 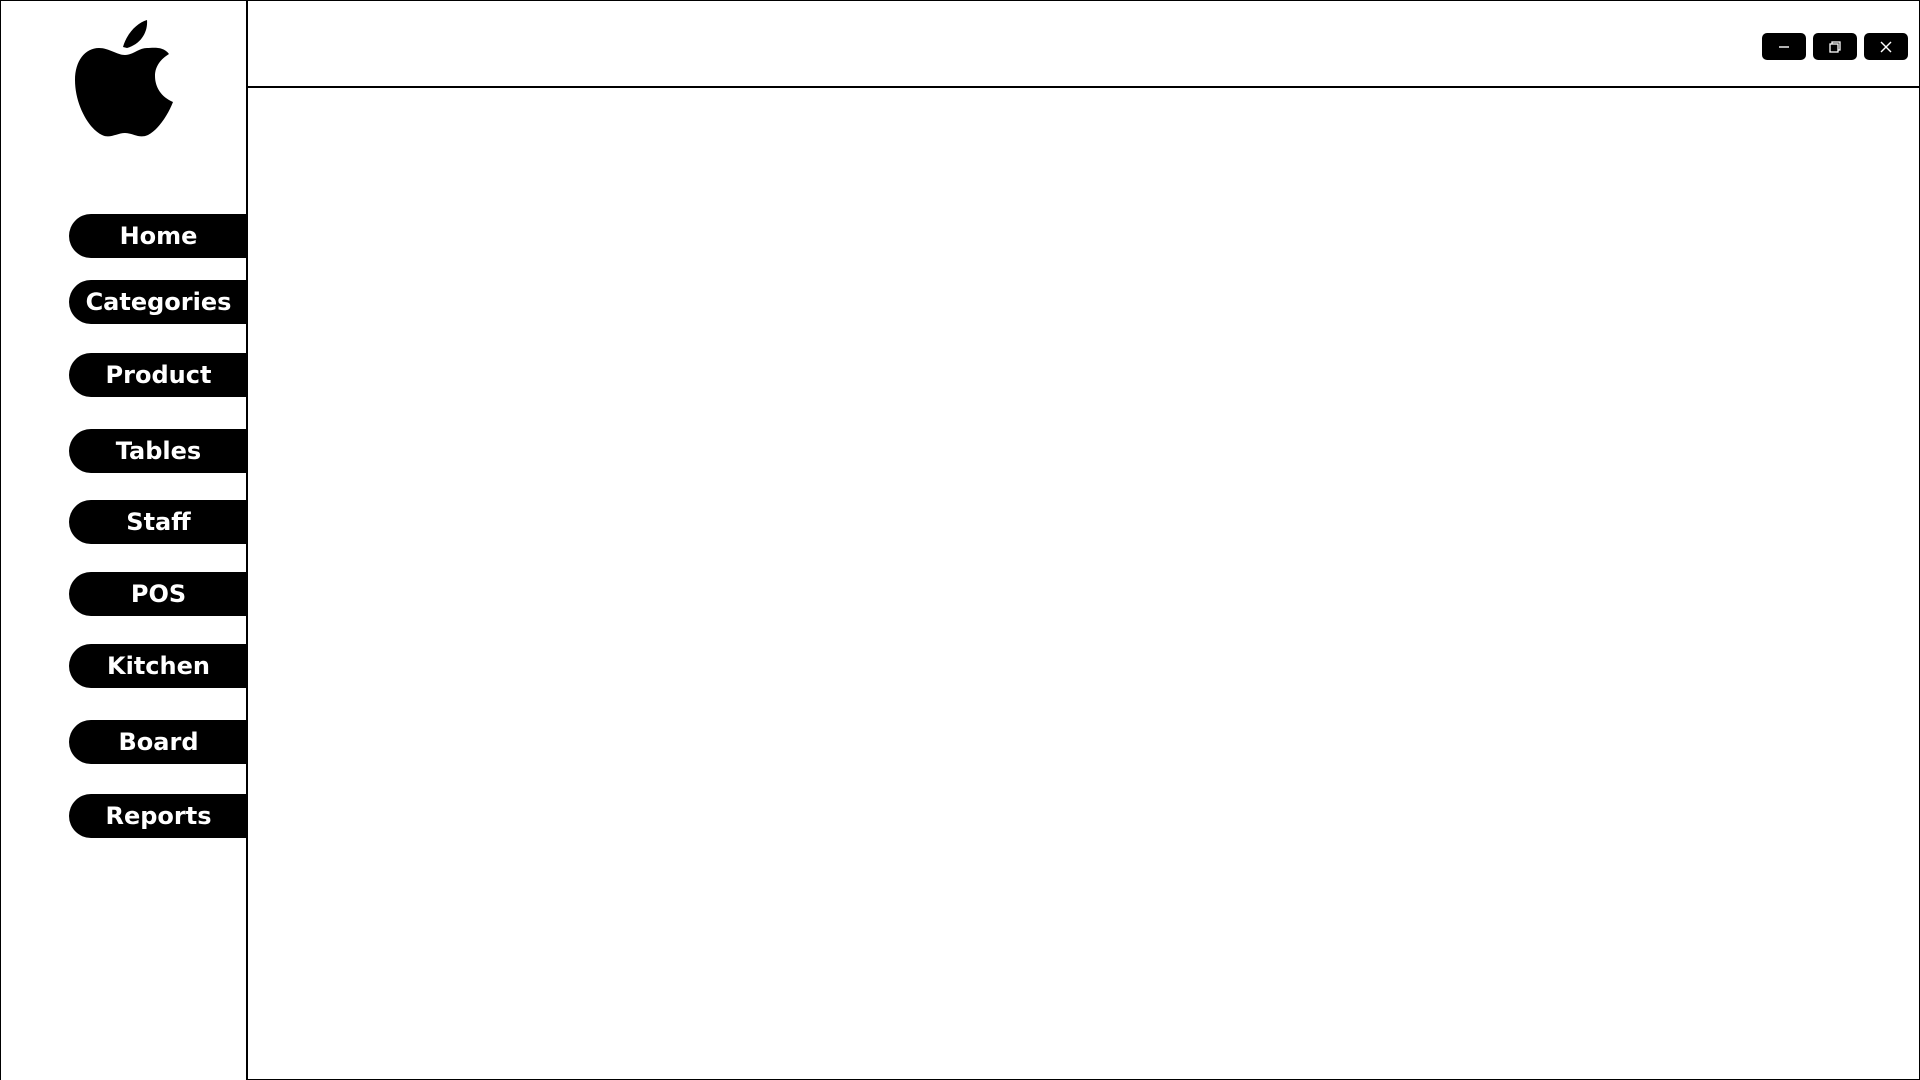 What do you see at coordinates (158, 816) in the screenshot?
I see `sidebar-item-reports: Reports` at bounding box center [158, 816].